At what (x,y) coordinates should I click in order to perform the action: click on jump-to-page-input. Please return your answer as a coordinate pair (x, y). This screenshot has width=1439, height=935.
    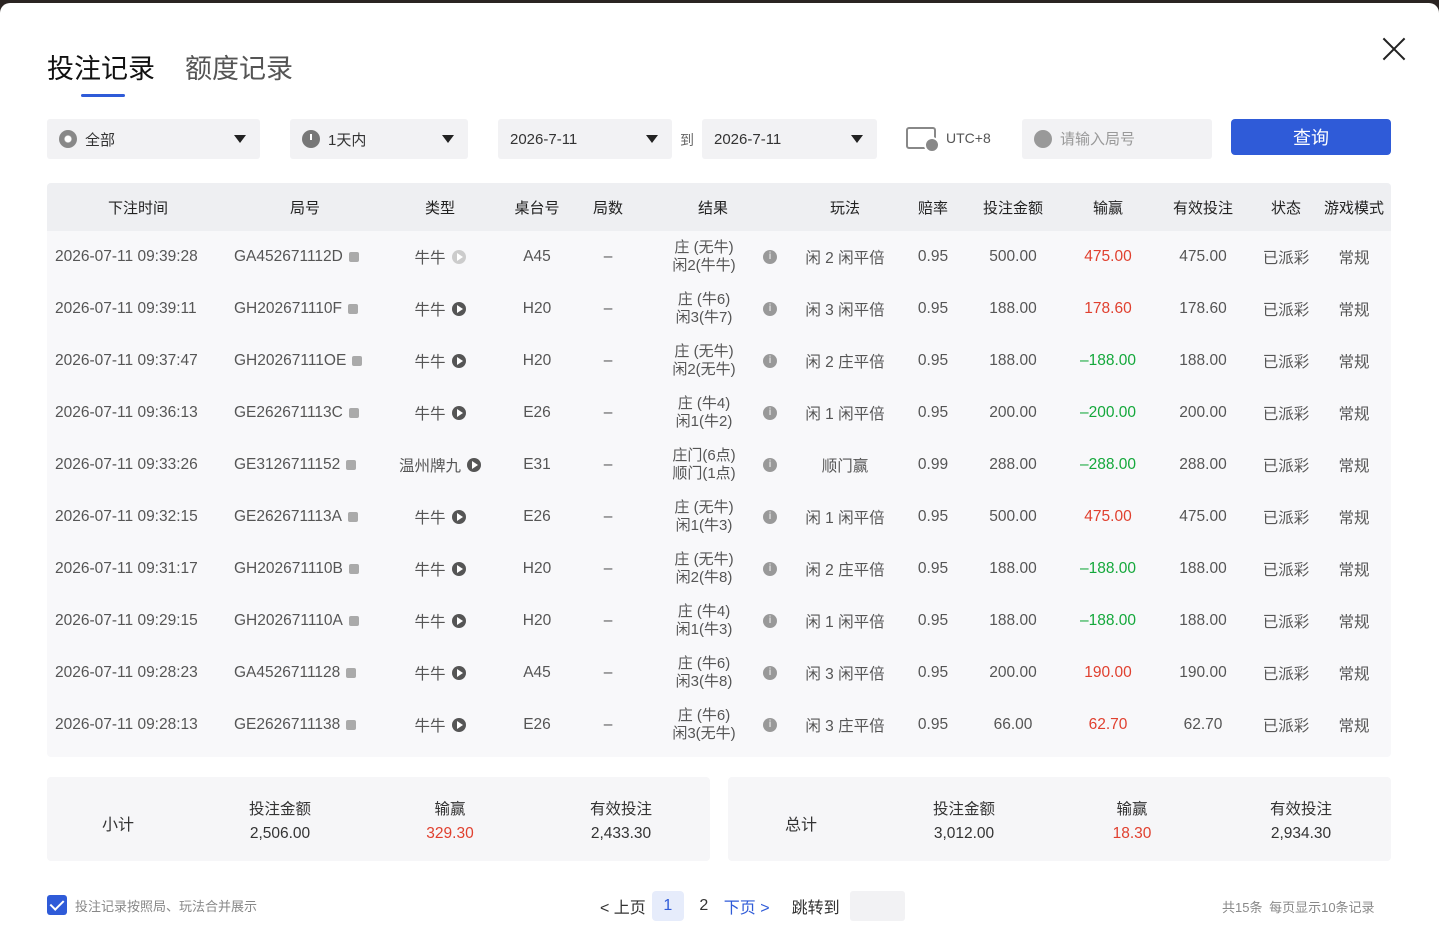
    Looking at the image, I should click on (877, 906).